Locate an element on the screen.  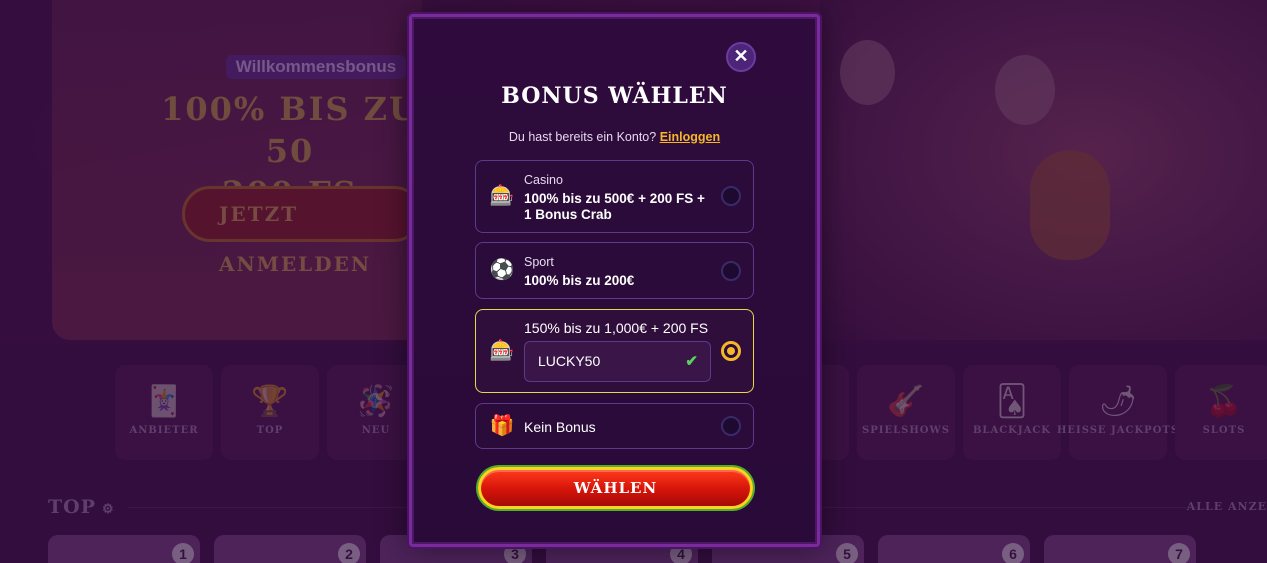
bonus-code-input: LUCKY50 ✔ is located at coordinates (617, 361).